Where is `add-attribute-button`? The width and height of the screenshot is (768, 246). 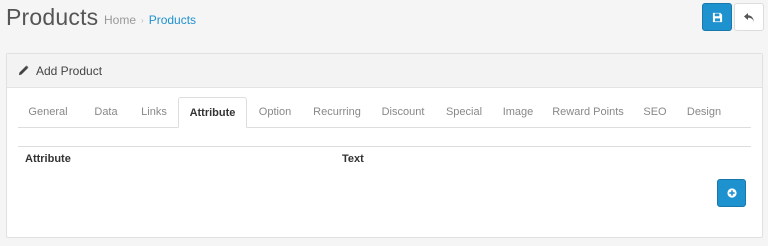
add-attribute-button is located at coordinates (731, 193).